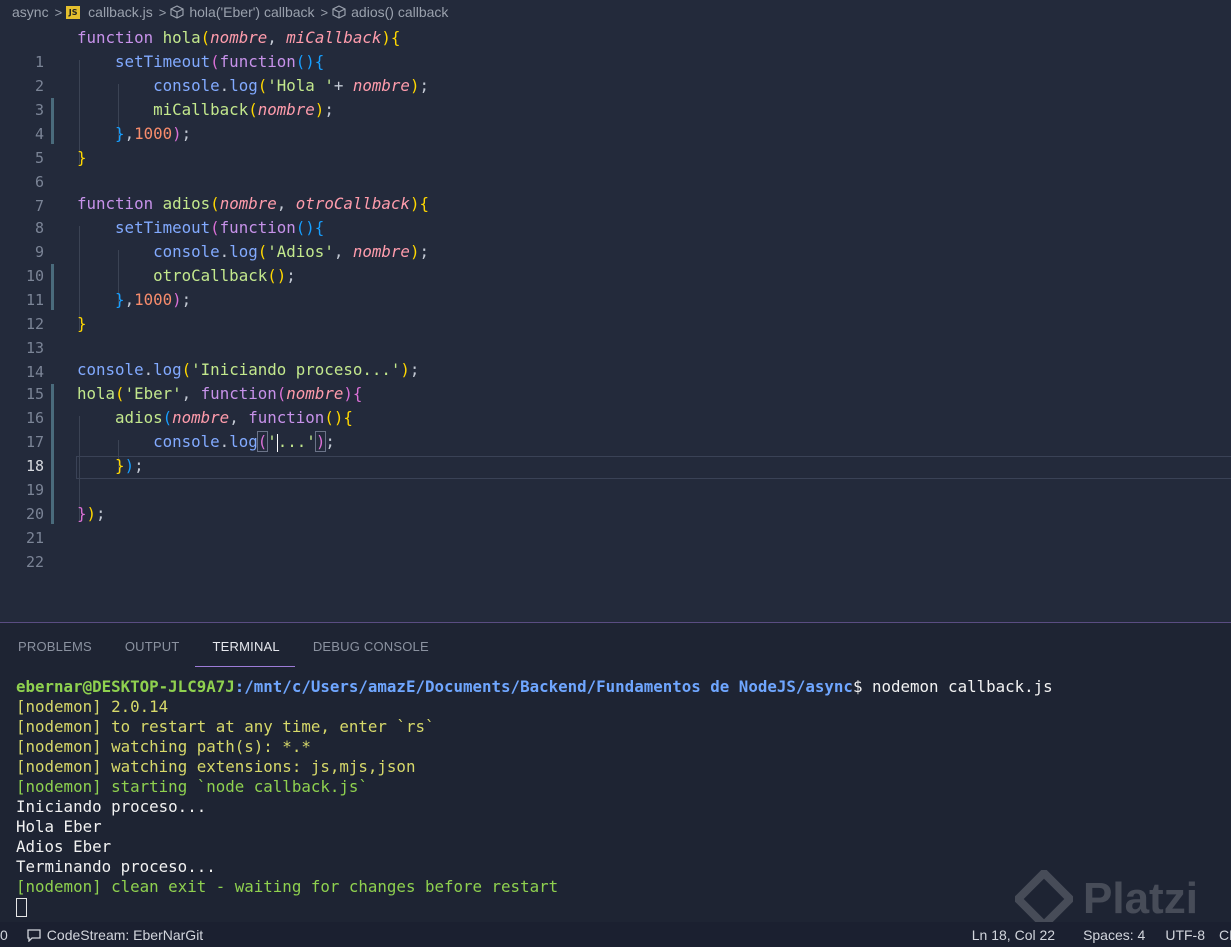 The image size is (1231, 947). What do you see at coordinates (615, 358) in the screenshot?
I see `code-line: 14` at bounding box center [615, 358].